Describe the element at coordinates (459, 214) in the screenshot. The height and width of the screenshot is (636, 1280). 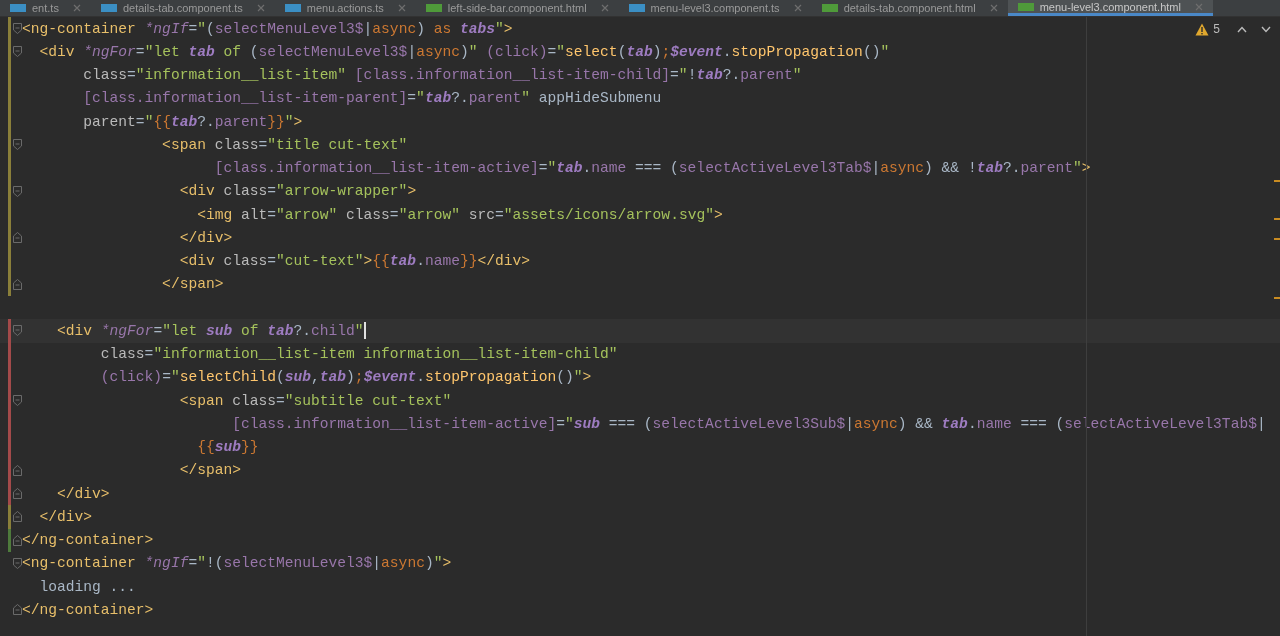
I see `code-line: <img alt="arrow" class="arrow" src="assets/icons/arrow.svg">` at that location.